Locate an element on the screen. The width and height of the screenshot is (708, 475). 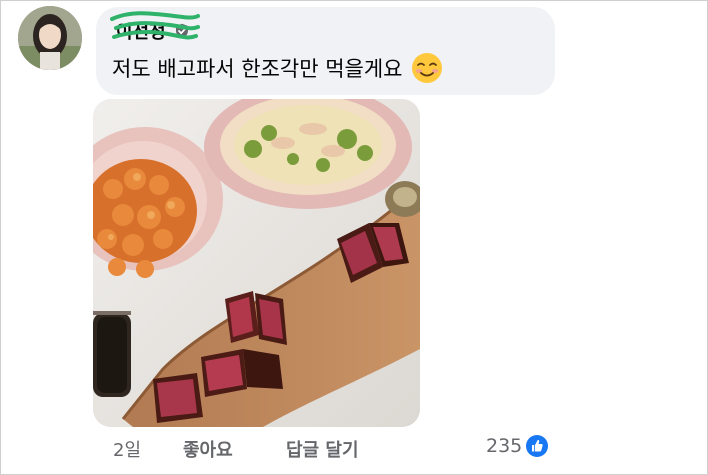
comment-text-row: 저도 배고파서 한조각만 먹을게요 is located at coordinates (277, 68).